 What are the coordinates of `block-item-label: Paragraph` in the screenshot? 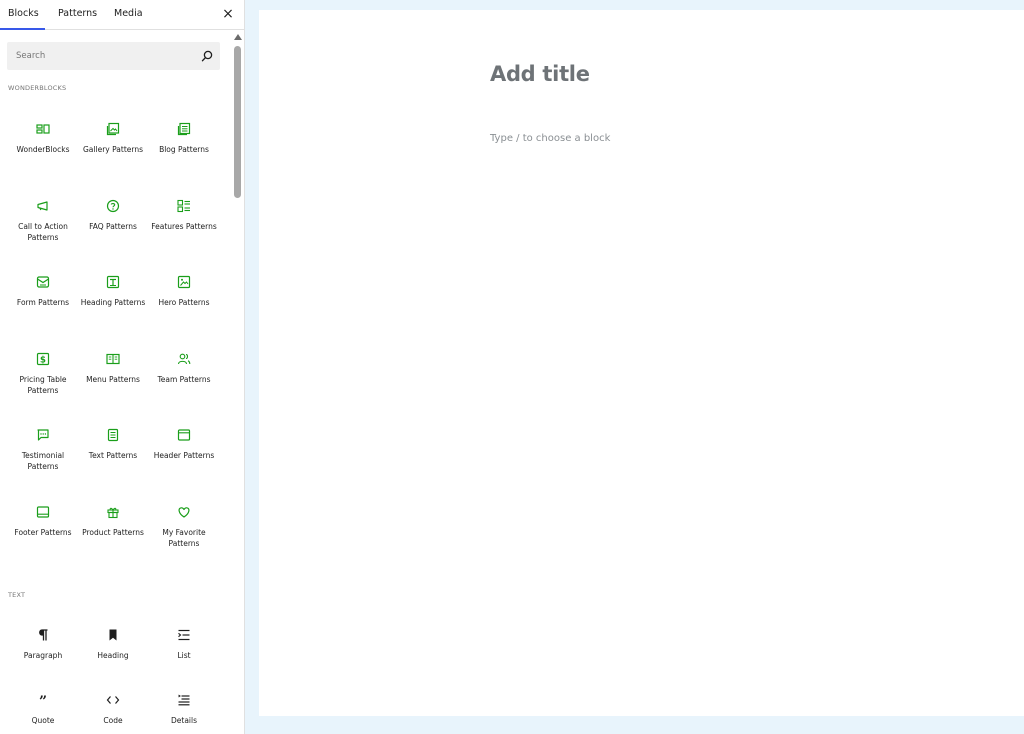 It's located at (43, 655).